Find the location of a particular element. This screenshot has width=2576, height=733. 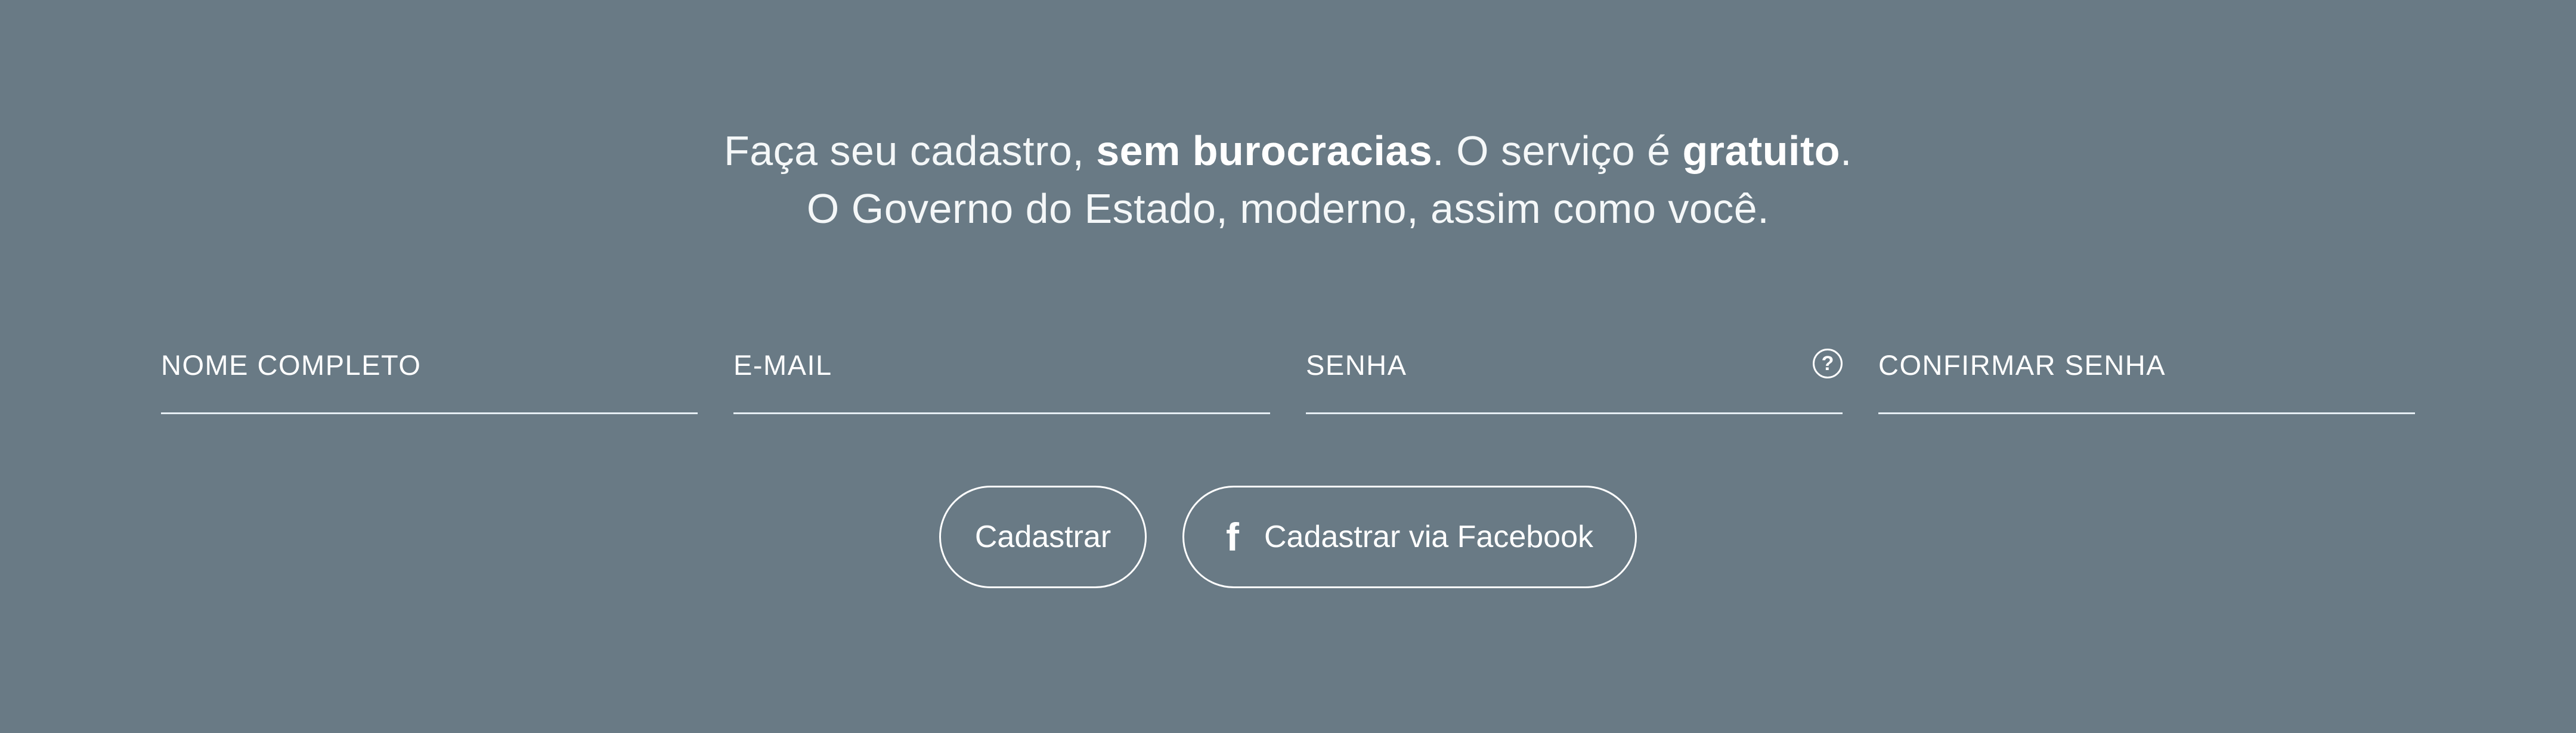

password-input is located at coordinates (1576, 377).